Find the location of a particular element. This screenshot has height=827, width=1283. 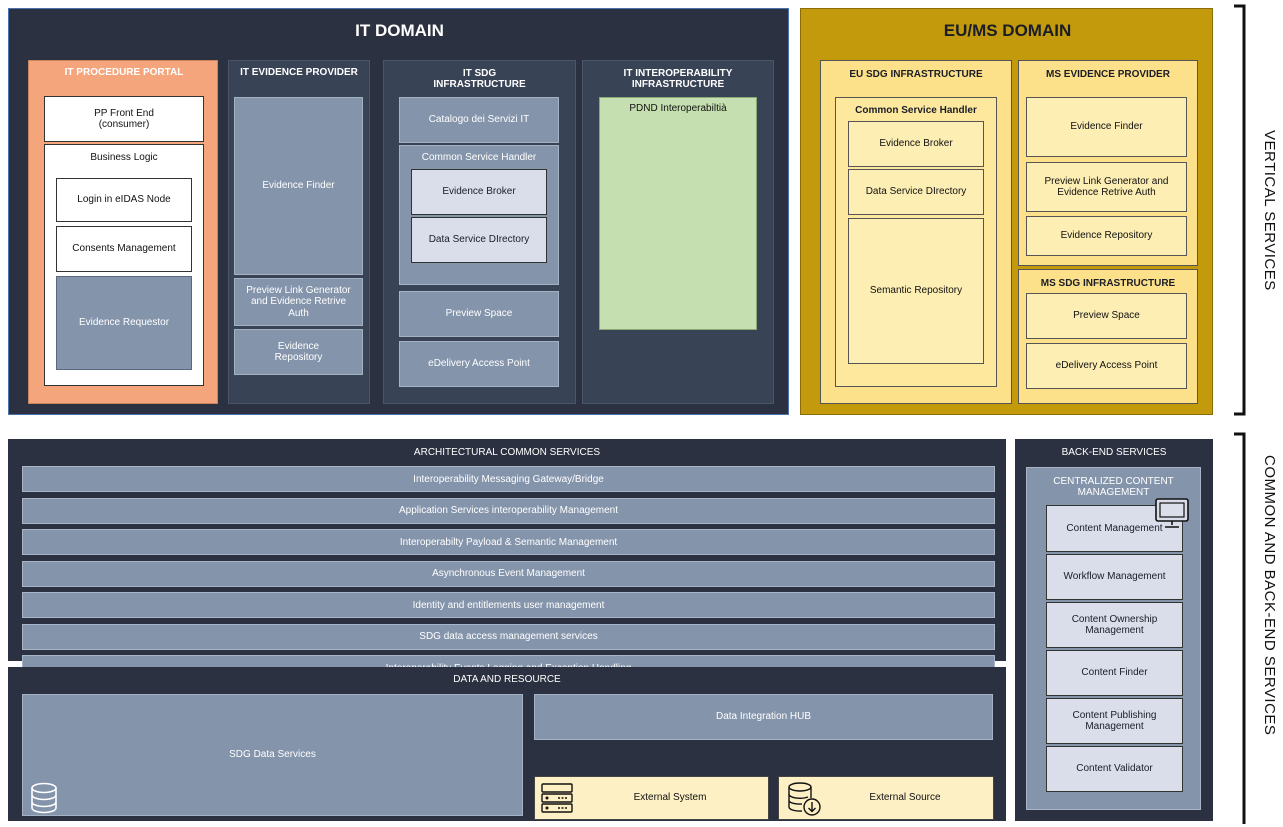

eu-csh-label: Common Service Handler is located at coordinates (916, 110).